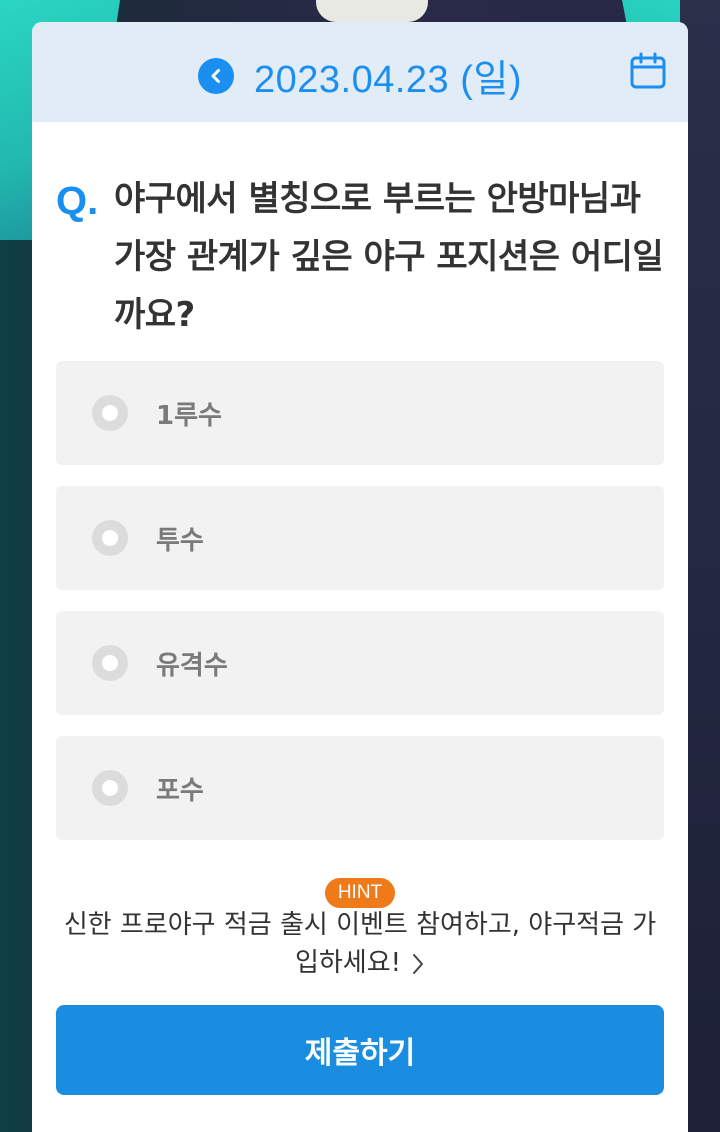 Image resolution: width=720 pixels, height=1132 pixels. I want to click on option-label: 투수, so click(180, 540).